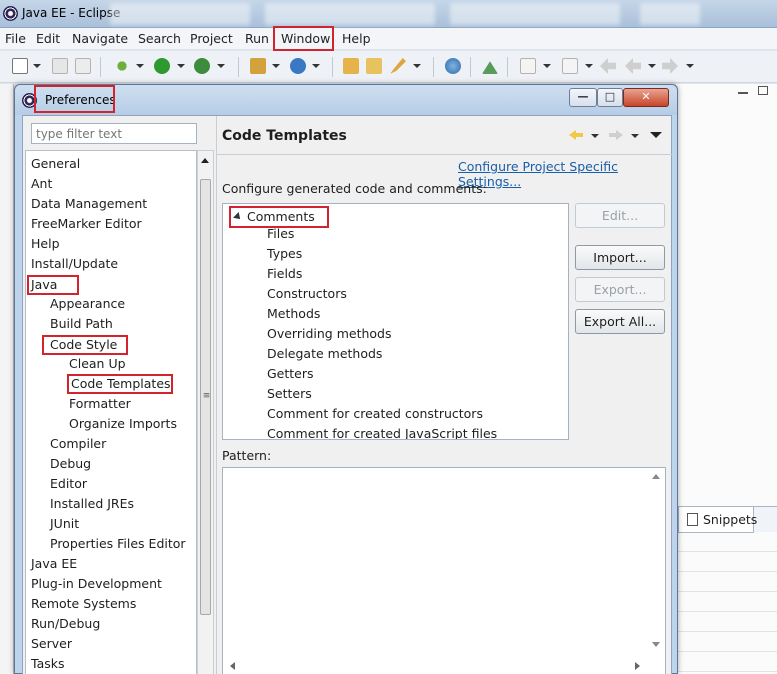  I want to click on nav-item-help: Help, so click(45, 245).